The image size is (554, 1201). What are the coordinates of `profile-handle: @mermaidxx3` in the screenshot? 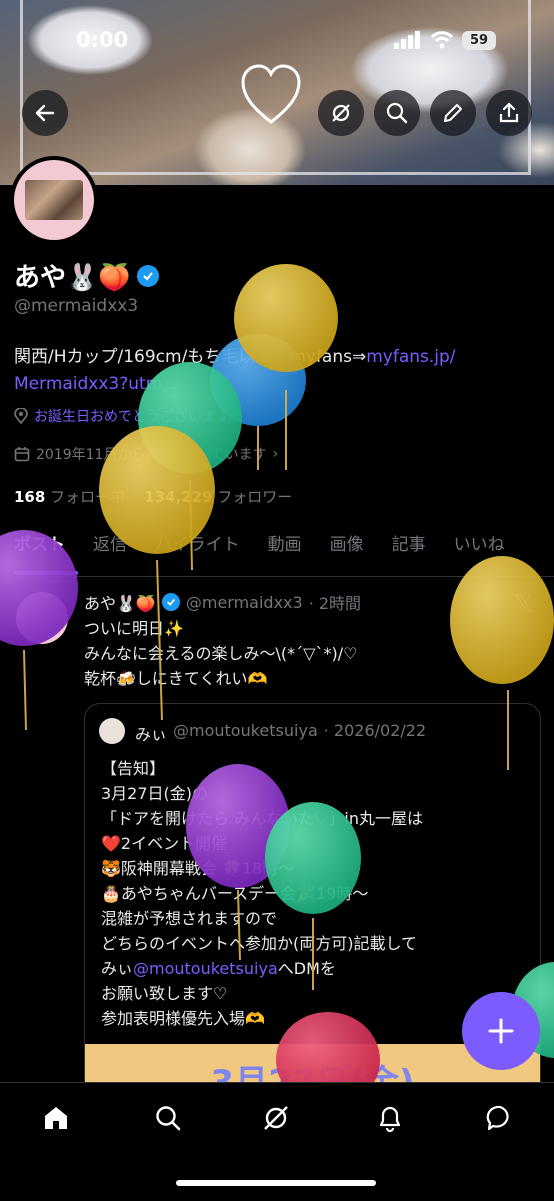 It's located at (76, 306).